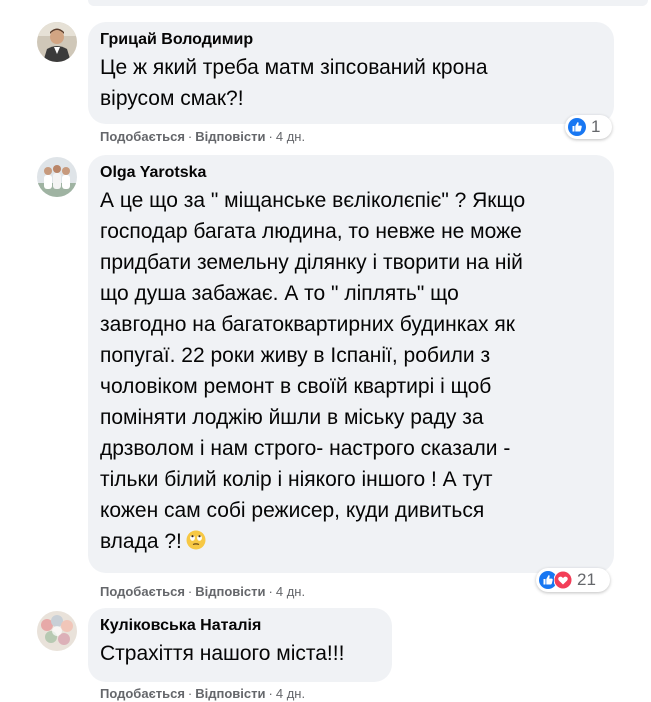  Describe the element at coordinates (351, 541) in the screenshot. I see `comment-line-last: влада ?!` at that location.